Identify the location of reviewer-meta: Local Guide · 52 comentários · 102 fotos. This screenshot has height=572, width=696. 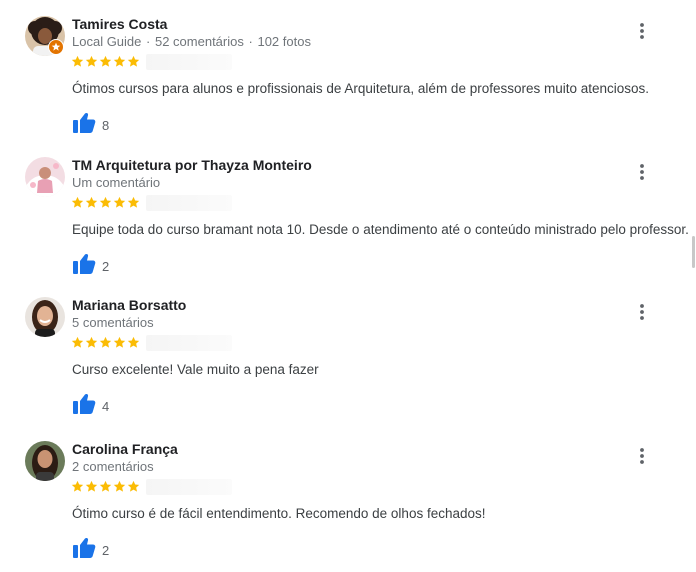
(191, 42).